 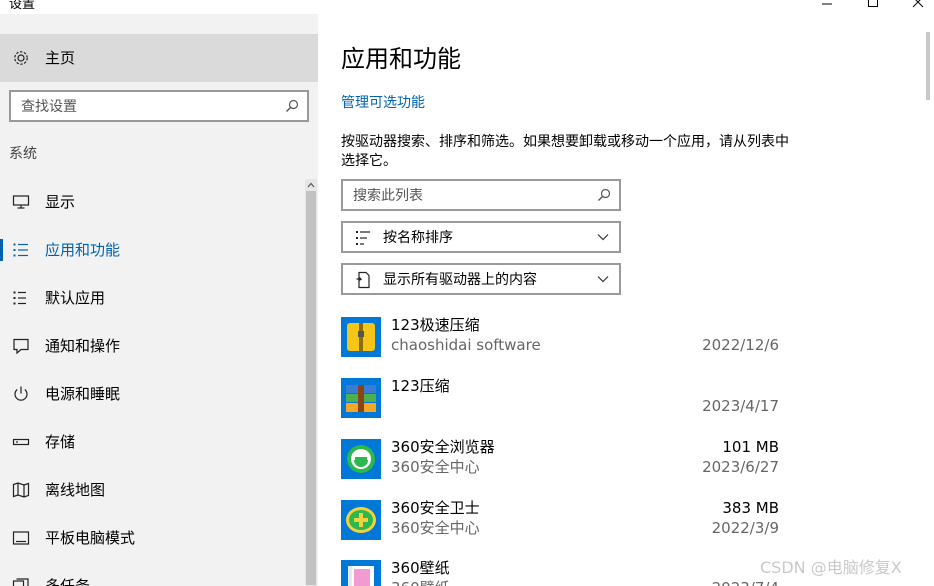 I want to click on 360-browser-icon, so click(x=361, y=459).